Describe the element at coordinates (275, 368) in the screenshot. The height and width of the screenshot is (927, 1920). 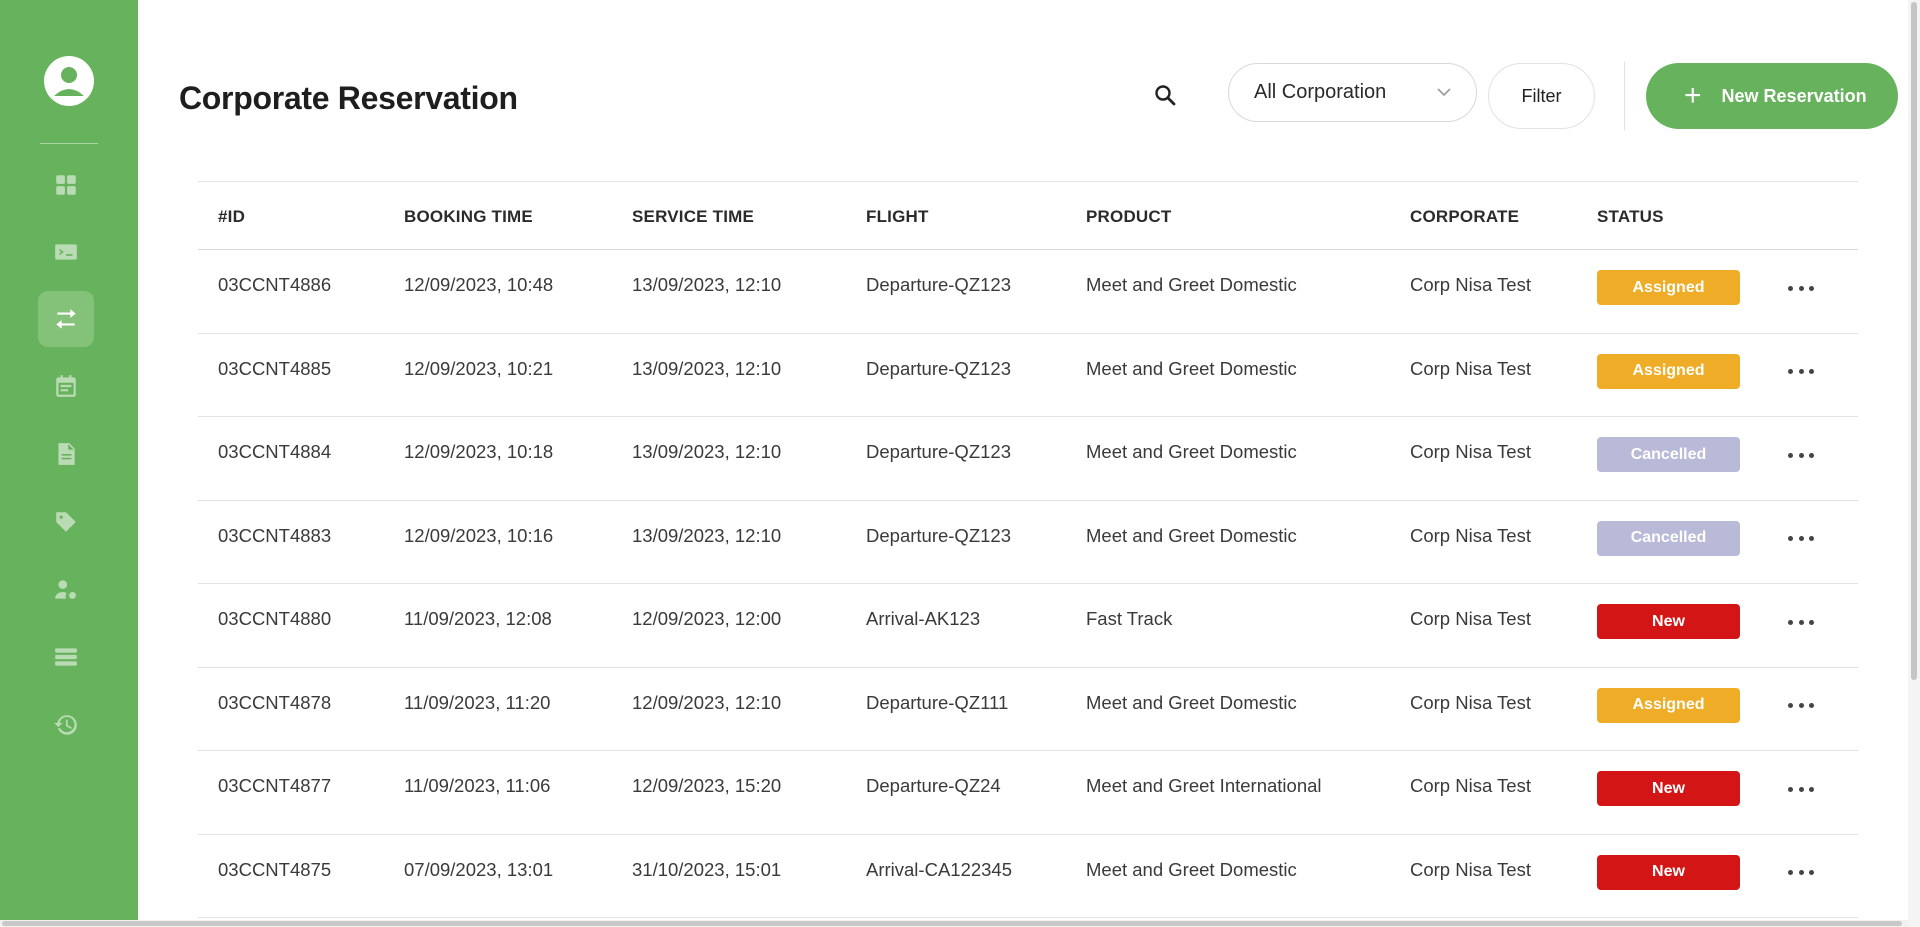
I see `cell-id: 03CCNT4885` at that location.